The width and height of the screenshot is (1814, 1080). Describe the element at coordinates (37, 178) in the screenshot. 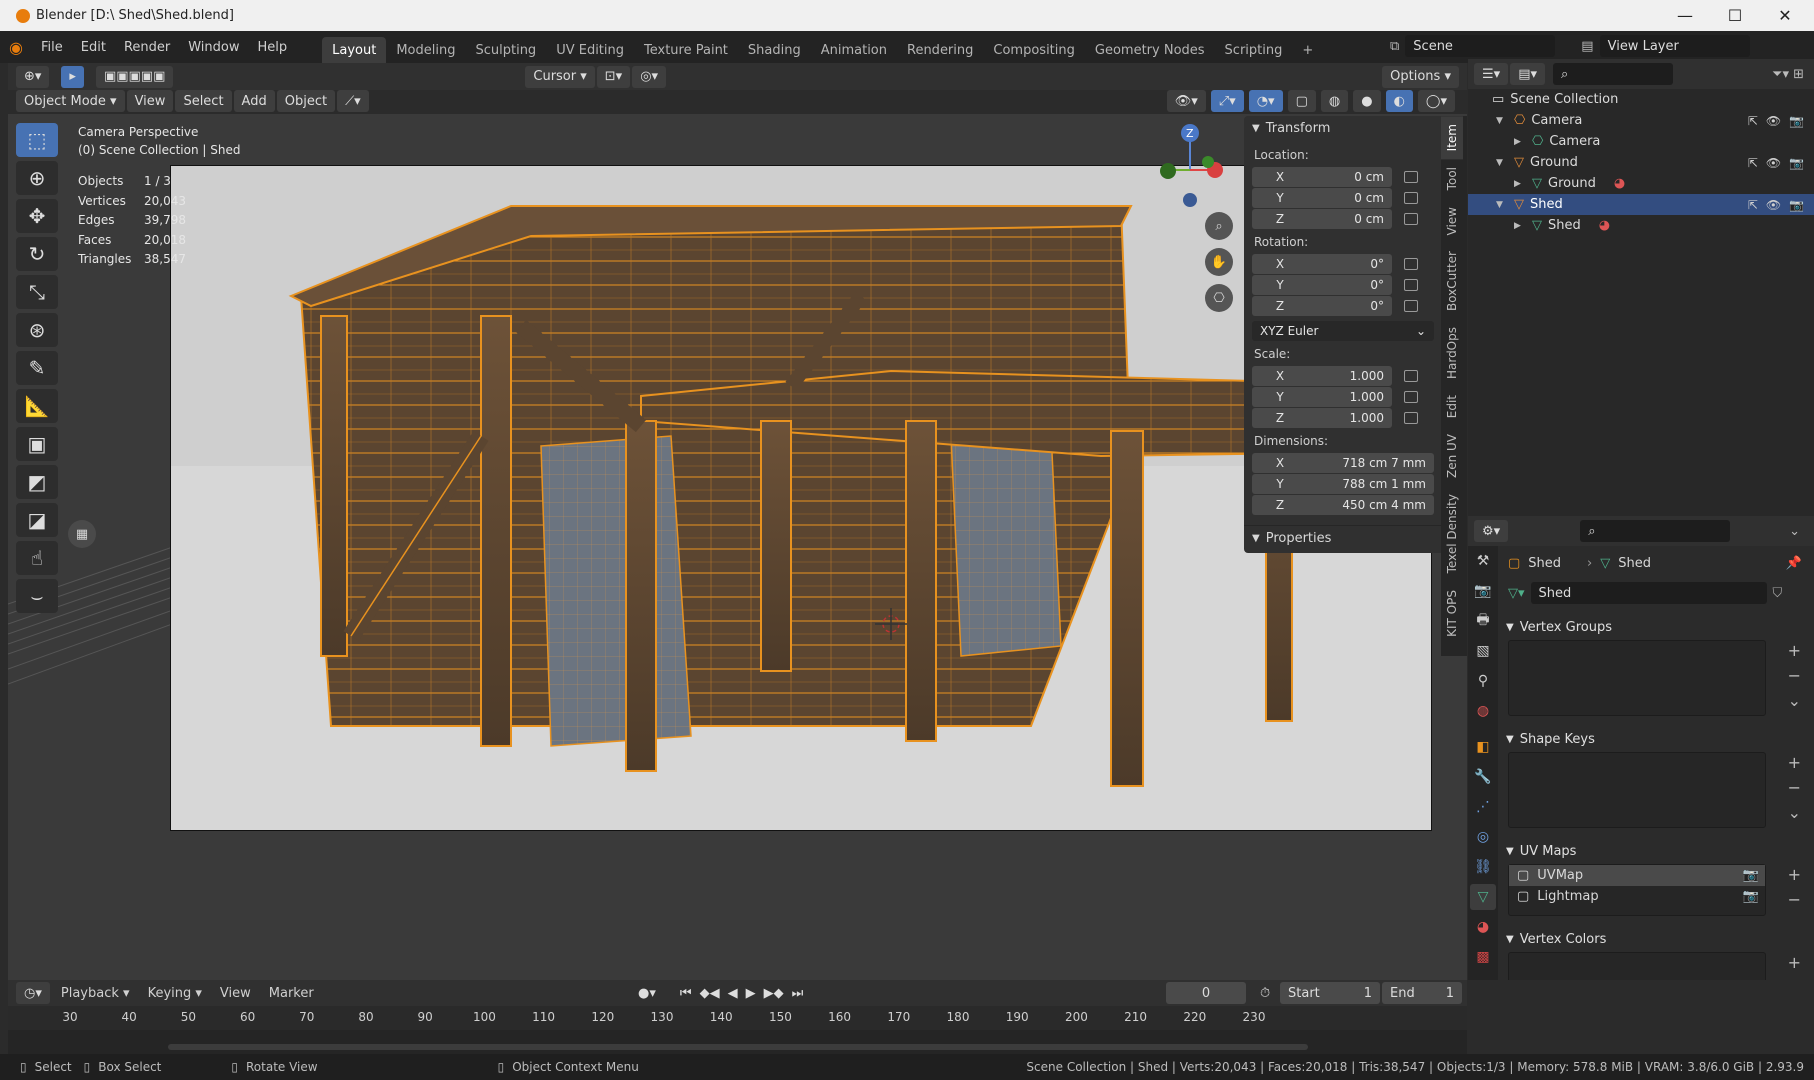

I see `cursor-tool-icon: ⊕` at that location.